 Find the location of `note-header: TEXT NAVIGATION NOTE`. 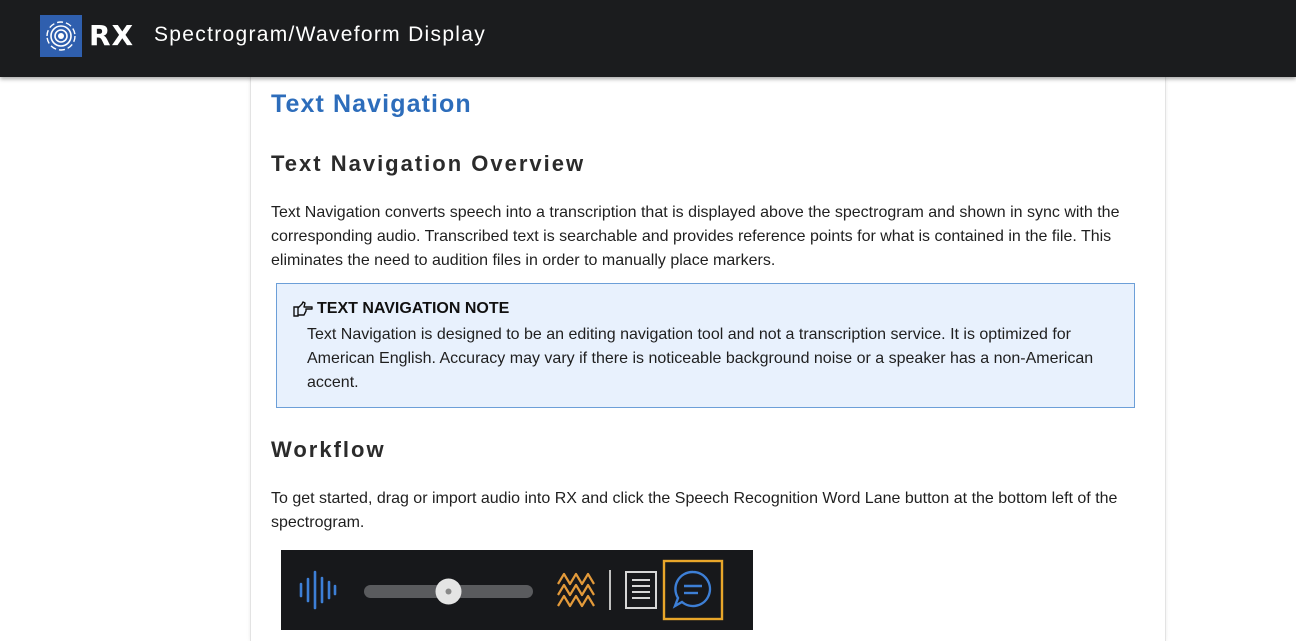

note-header: TEXT NAVIGATION NOTE is located at coordinates (401, 309).